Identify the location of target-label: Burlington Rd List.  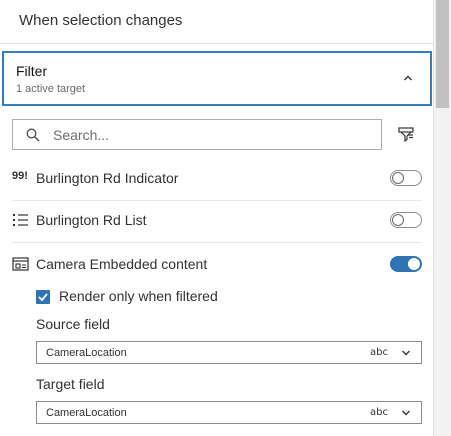
(91, 220).